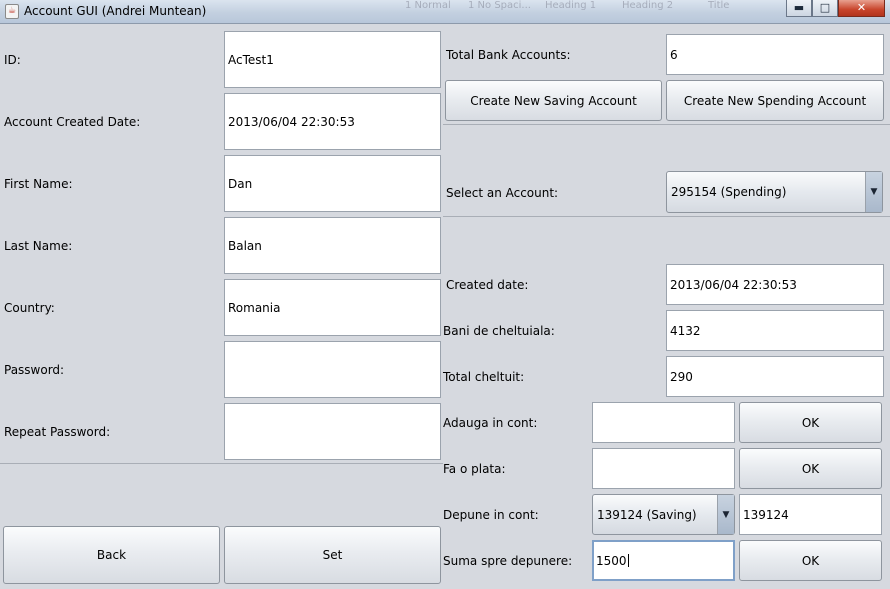 Image resolution: width=890 pixels, height=589 pixels. I want to click on background-ghost-3: Heading 1, so click(571, 5).